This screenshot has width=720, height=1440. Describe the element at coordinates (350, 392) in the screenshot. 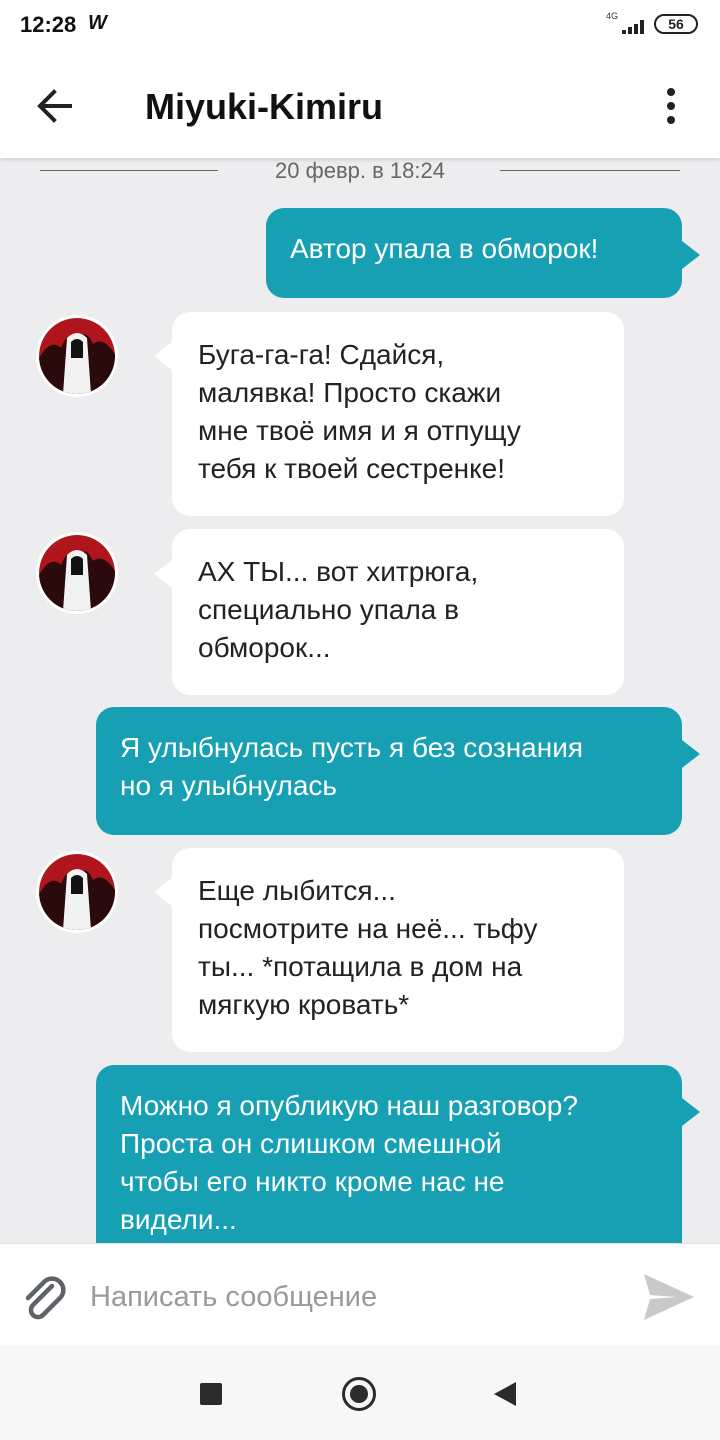

I see `message-line: малявка! Просто скажи` at that location.